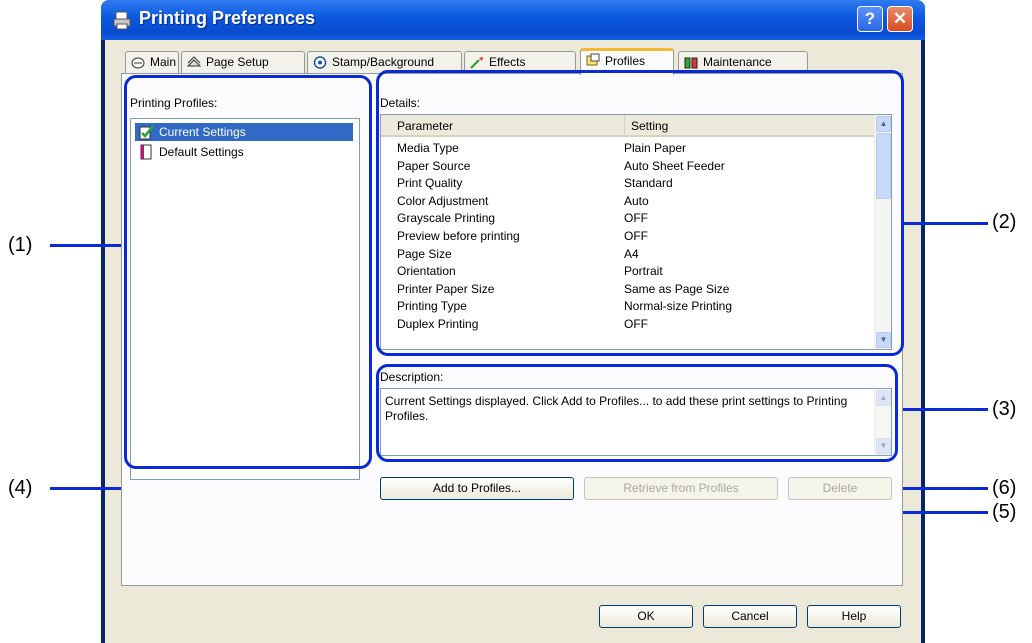 The width and height of the screenshot is (1032, 643). What do you see at coordinates (20, 245) in the screenshot?
I see `callout-number-1: (1)` at bounding box center [20, 245].